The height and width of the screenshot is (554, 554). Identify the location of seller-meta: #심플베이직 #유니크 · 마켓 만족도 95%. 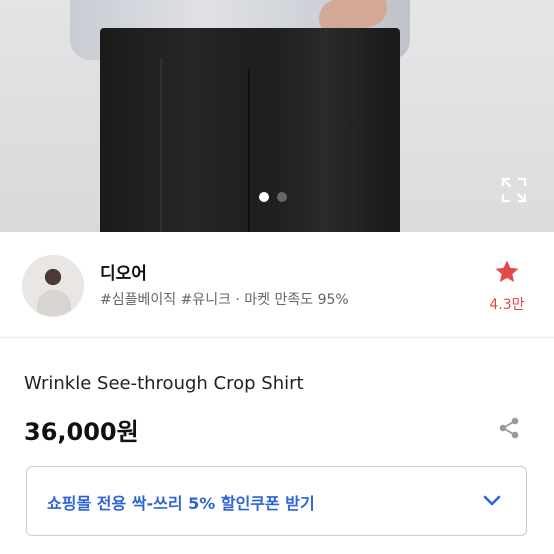
(224, 300).